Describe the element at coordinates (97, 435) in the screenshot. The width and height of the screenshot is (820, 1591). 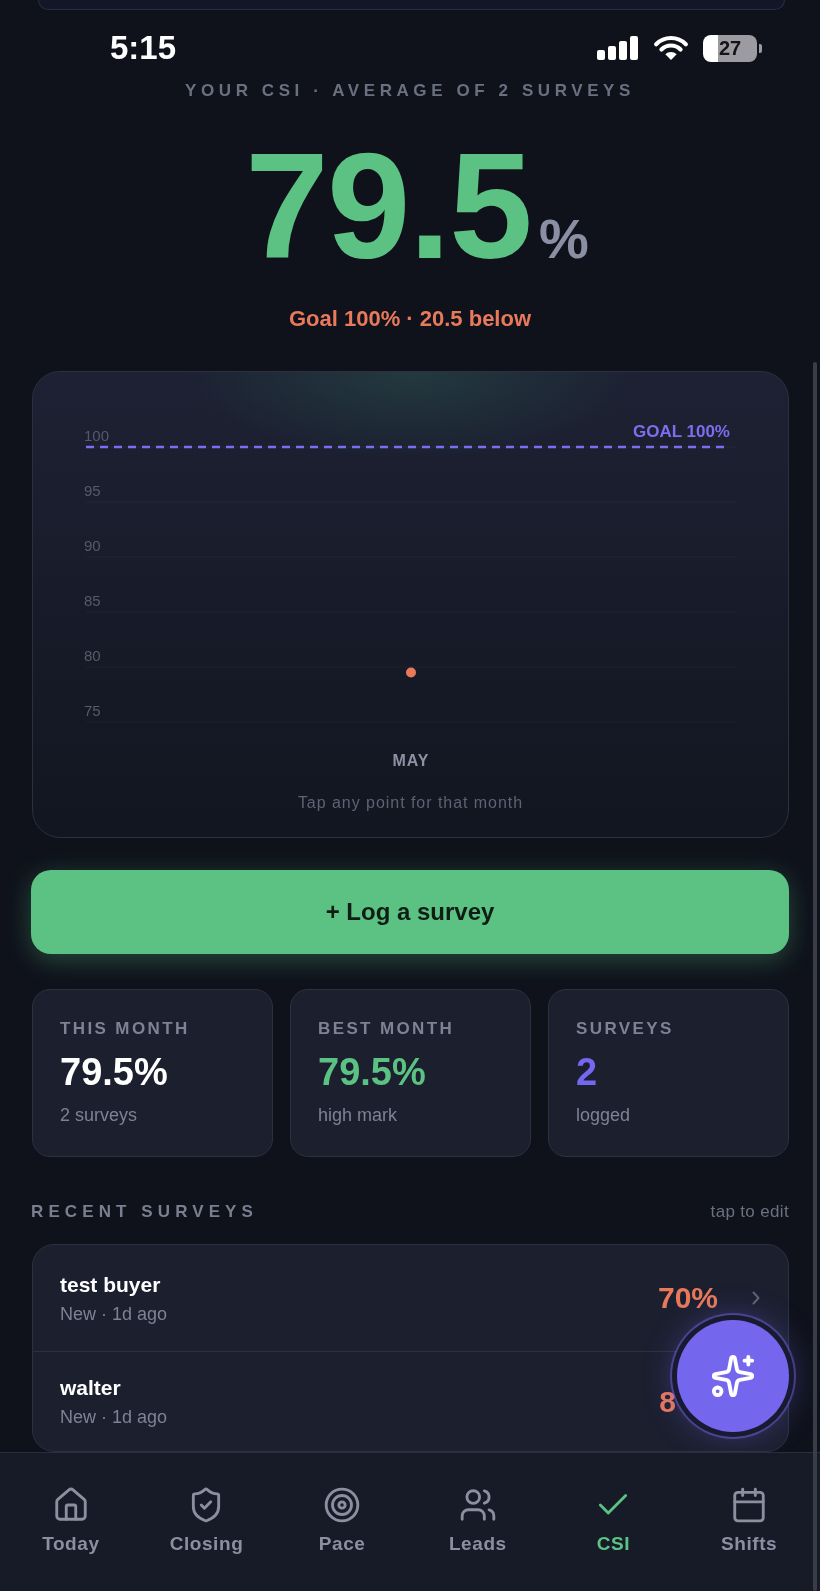
I see `y-axis-tick-label: 100` at that location.